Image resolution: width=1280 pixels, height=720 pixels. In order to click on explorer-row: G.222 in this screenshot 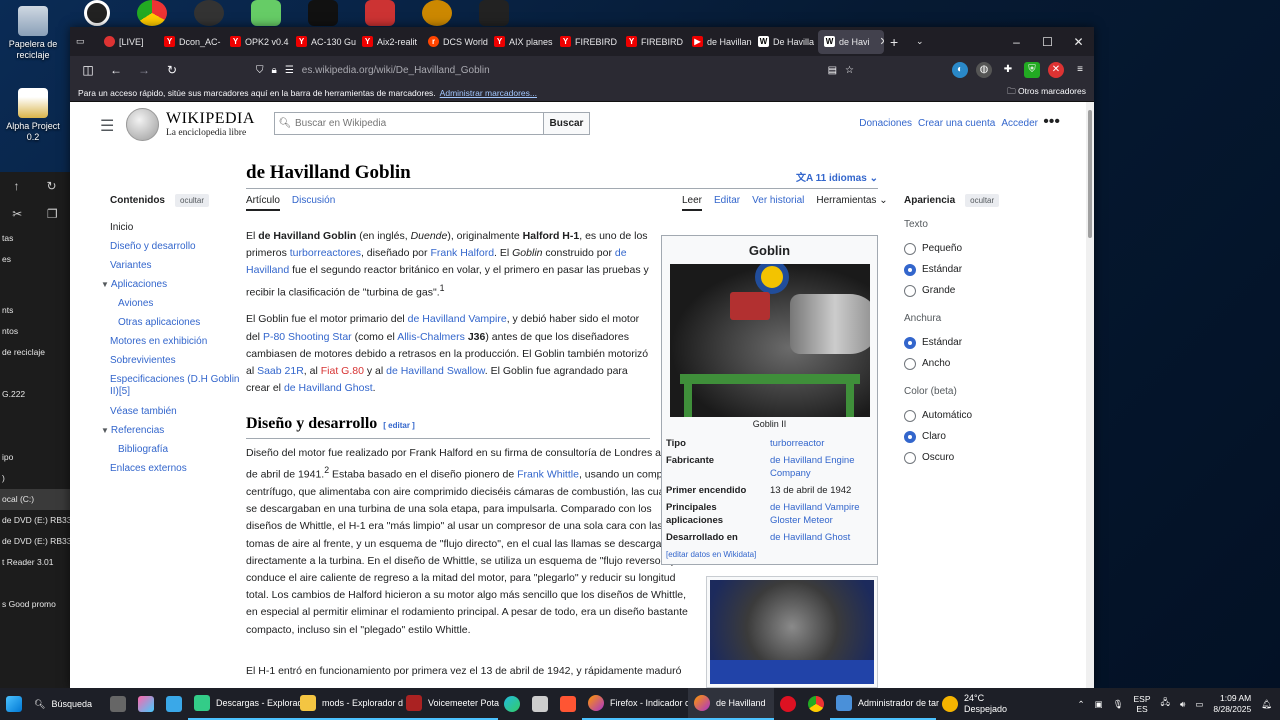, I will do `click(35, 394)`.